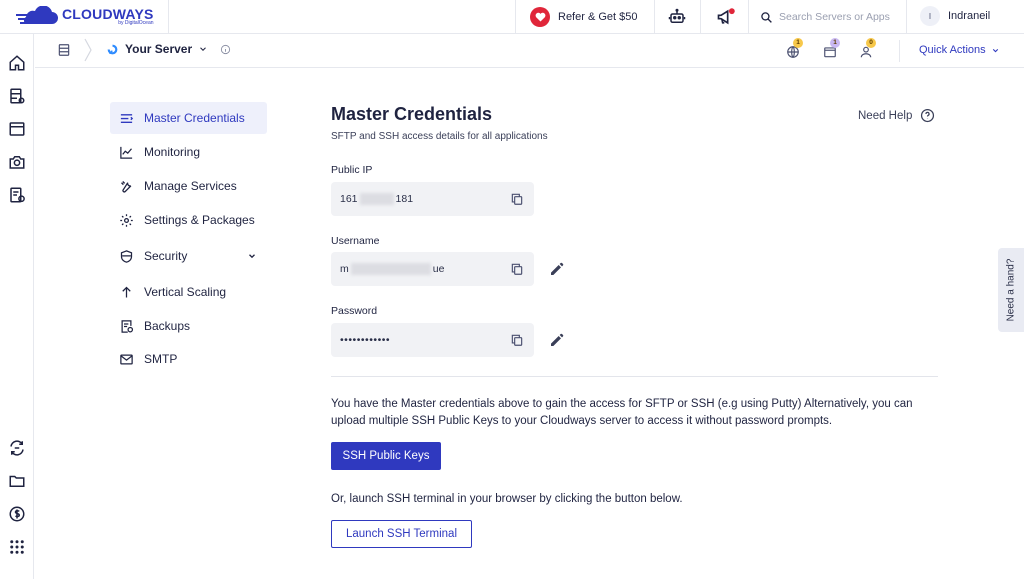  I want to click on need-help-label: Need Help, so click(885, 115).